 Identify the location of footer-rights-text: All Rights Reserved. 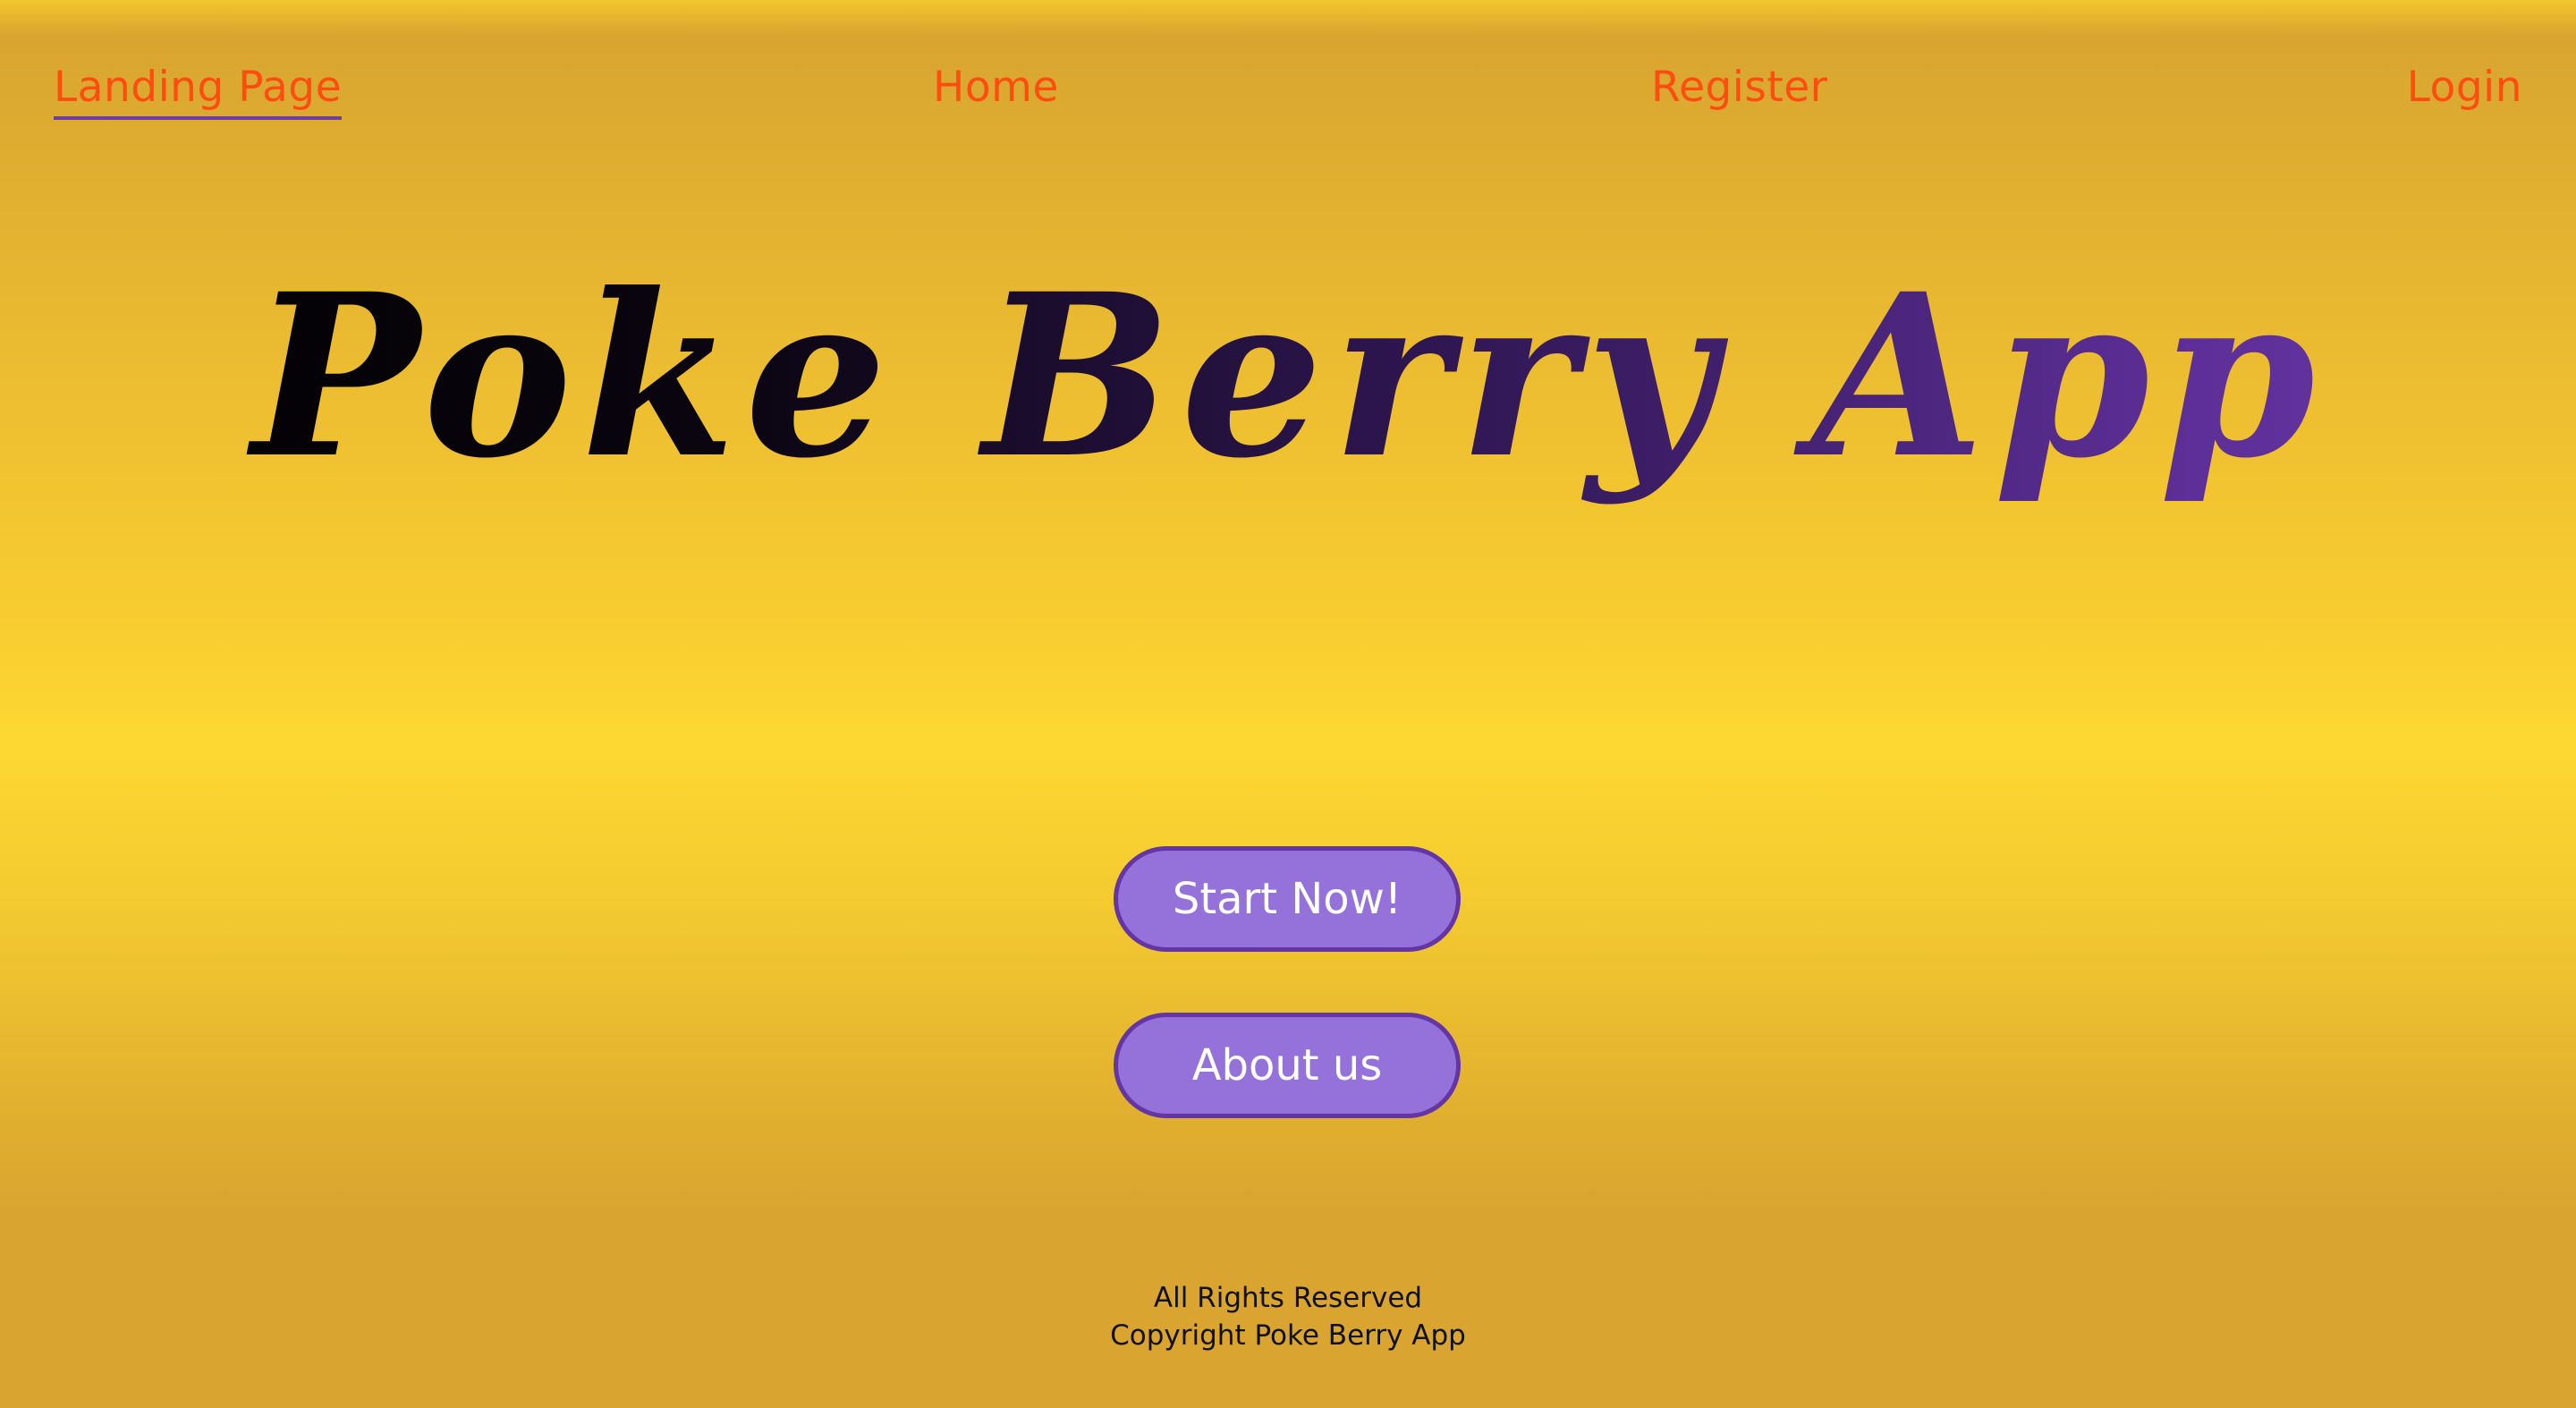
(1288, 1298).